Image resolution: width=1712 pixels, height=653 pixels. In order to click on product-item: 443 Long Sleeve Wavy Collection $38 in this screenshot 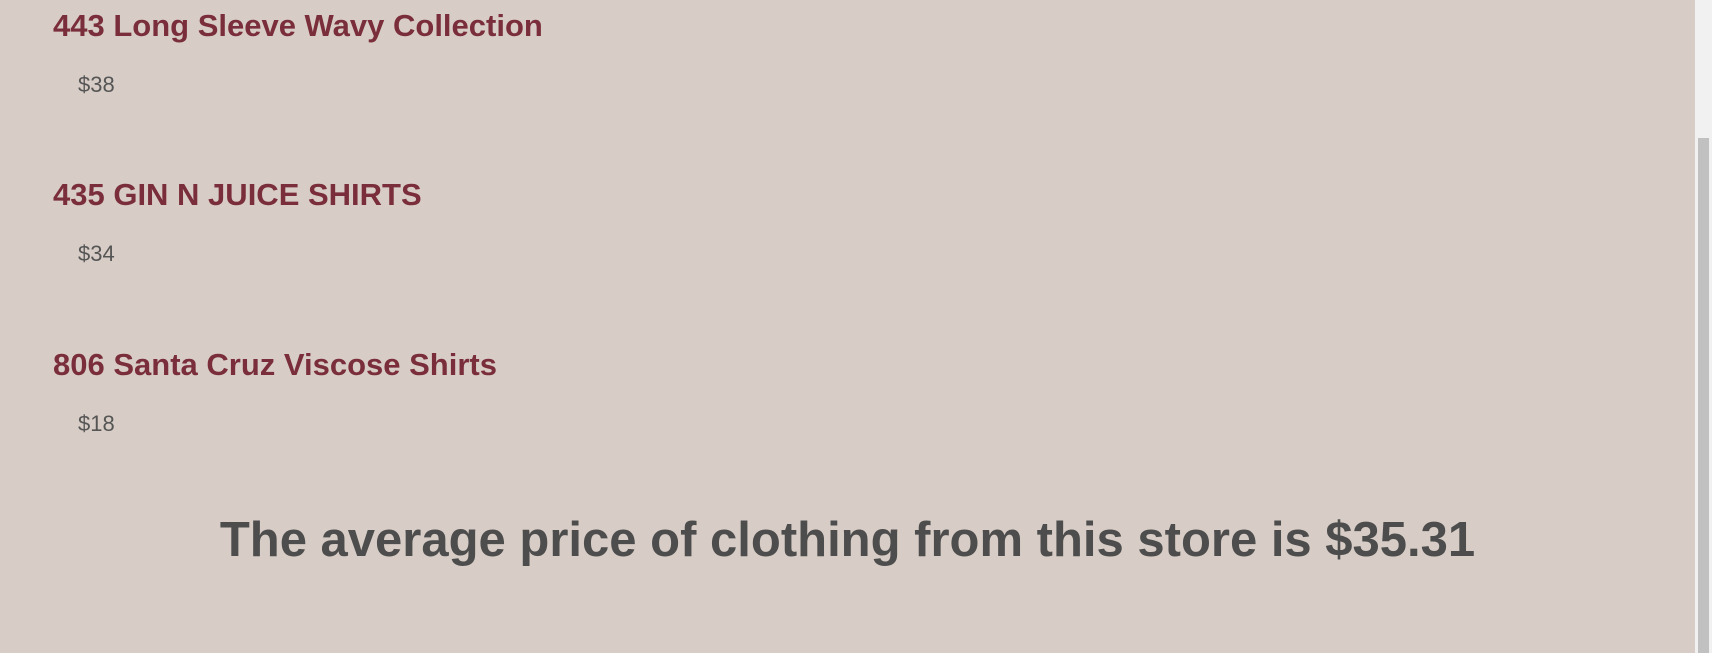, I will do `click(753, 52)`.